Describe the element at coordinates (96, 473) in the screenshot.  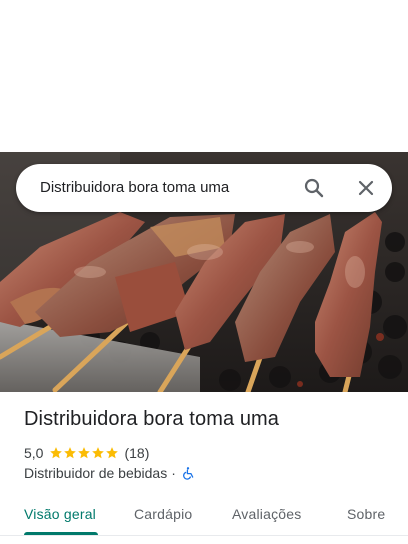
I see `place-category: Distribuidor de bebidas` at that location.